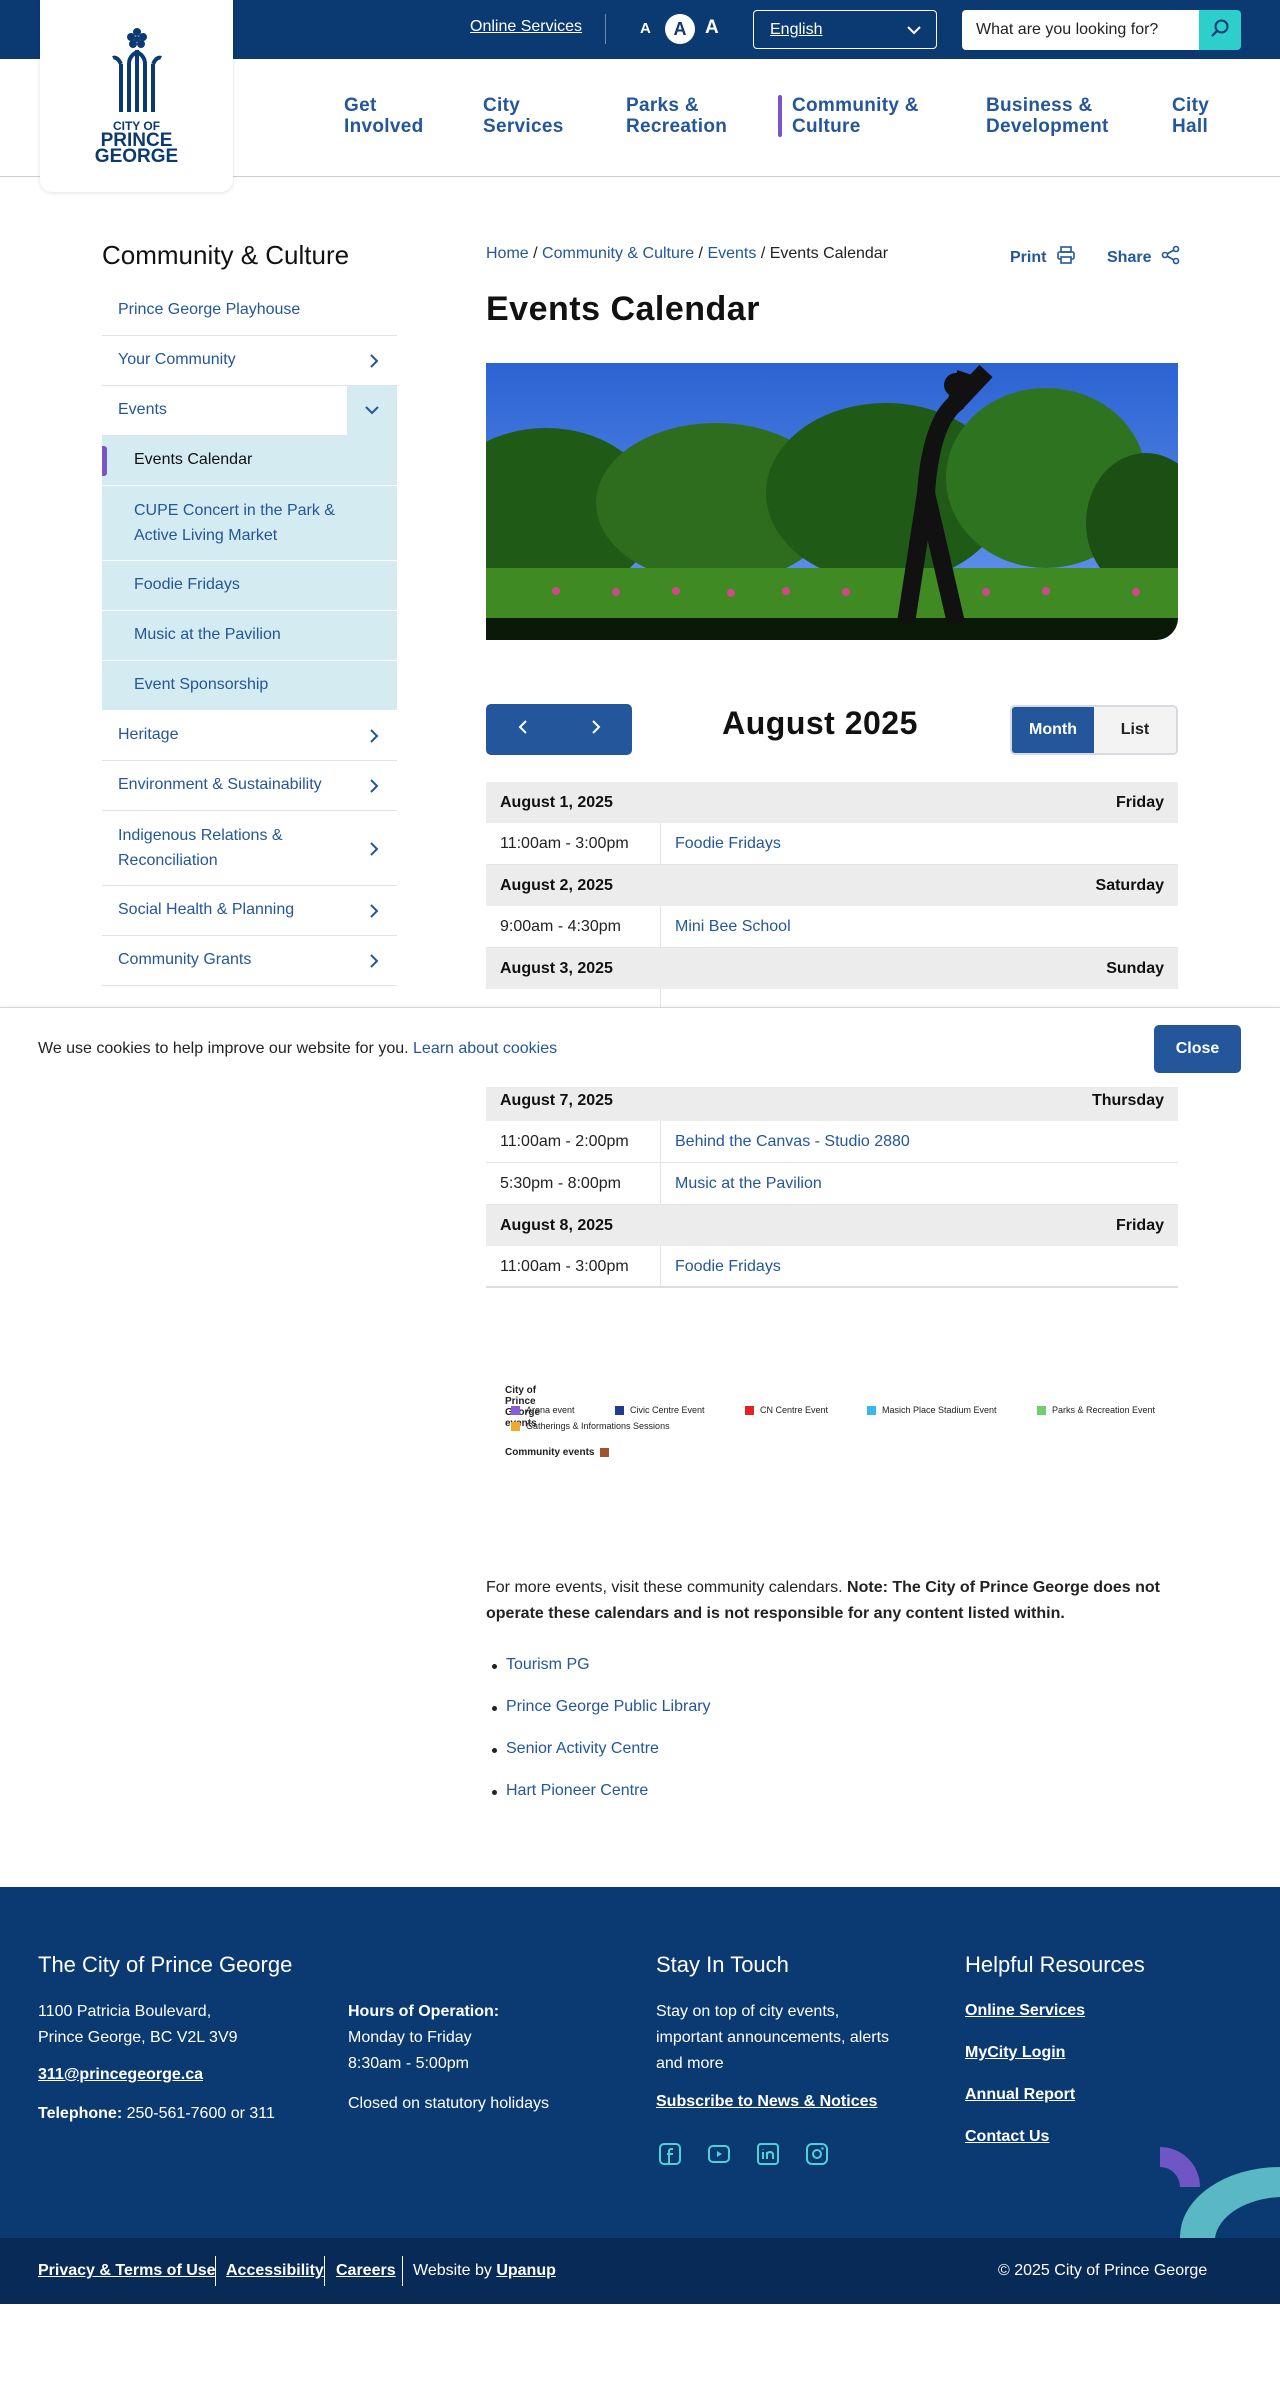 This screenshot has height=2388, width=1280. I want to click on sidebar-item-events: Events, so click(249, 411).